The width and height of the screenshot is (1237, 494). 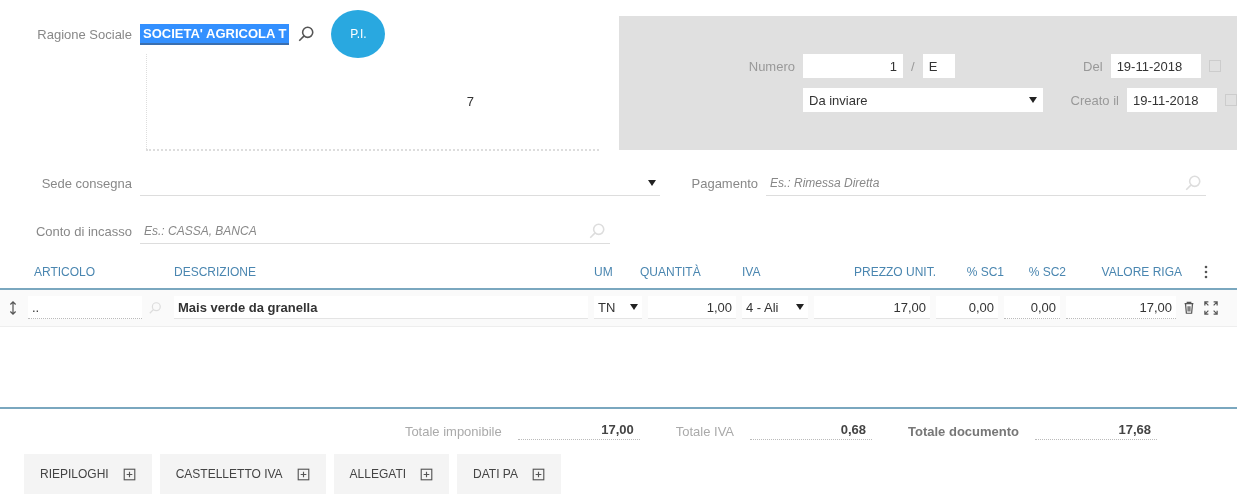 I want to click on unit-dropdown: TN, so click(x=618, y=308).